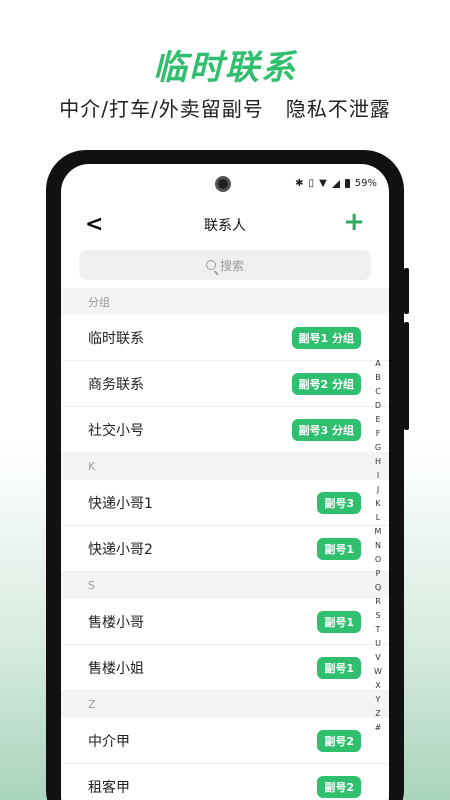  What do you see at coordinates (225, 741) in the screenshot?
I see `list-item: 中介甲 副号2` at bounding box center [225, 741].